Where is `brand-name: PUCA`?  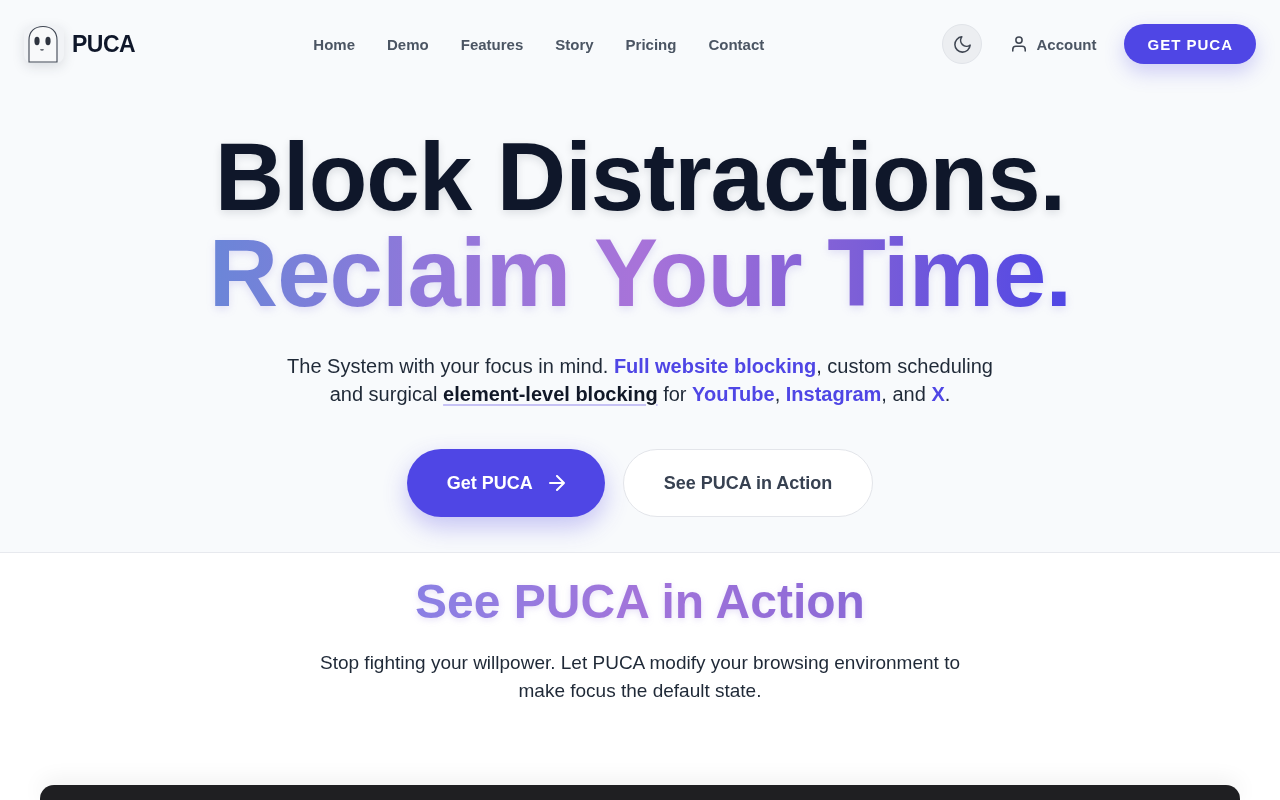
brand-name: PUCA is located at coordinates (104, 44).